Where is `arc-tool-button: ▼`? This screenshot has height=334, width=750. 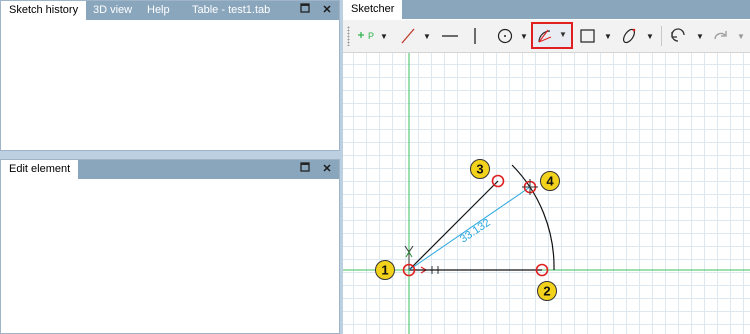
arc-tool-button: ▼ is located at coordinates (552, 35).